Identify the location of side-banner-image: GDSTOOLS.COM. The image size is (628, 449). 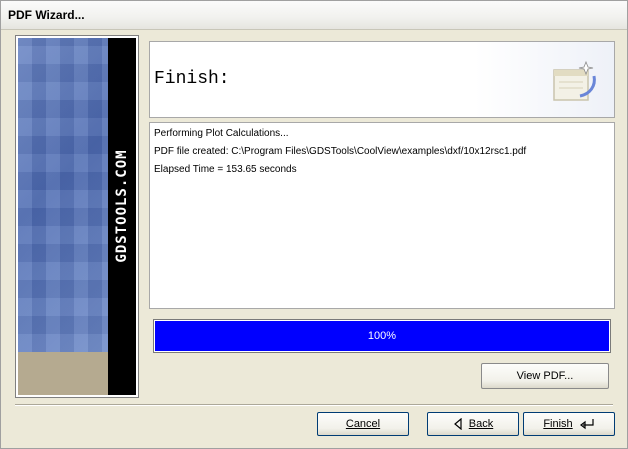
(77, 216).